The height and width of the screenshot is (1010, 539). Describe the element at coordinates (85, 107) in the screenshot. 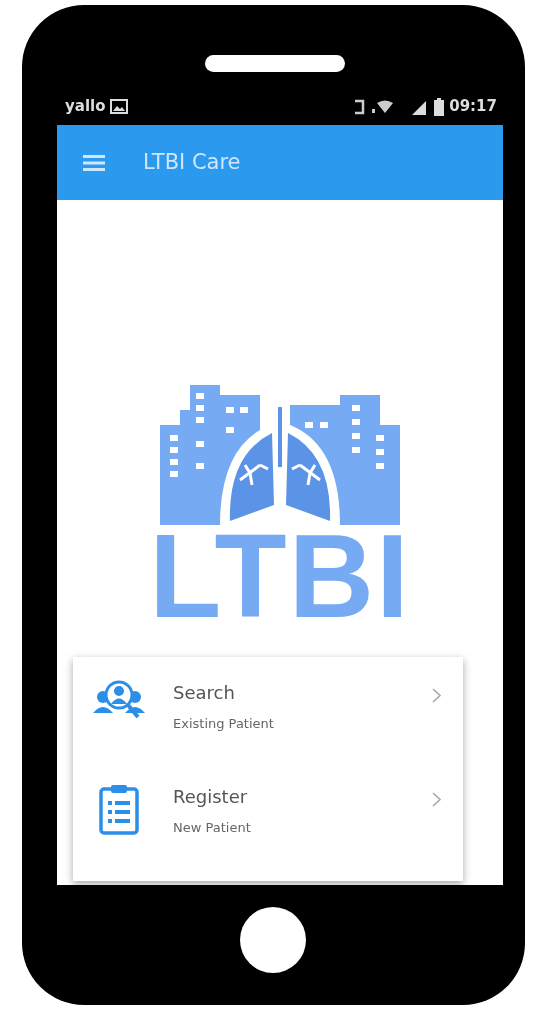

I see `carrier-name: yallo` at that location.